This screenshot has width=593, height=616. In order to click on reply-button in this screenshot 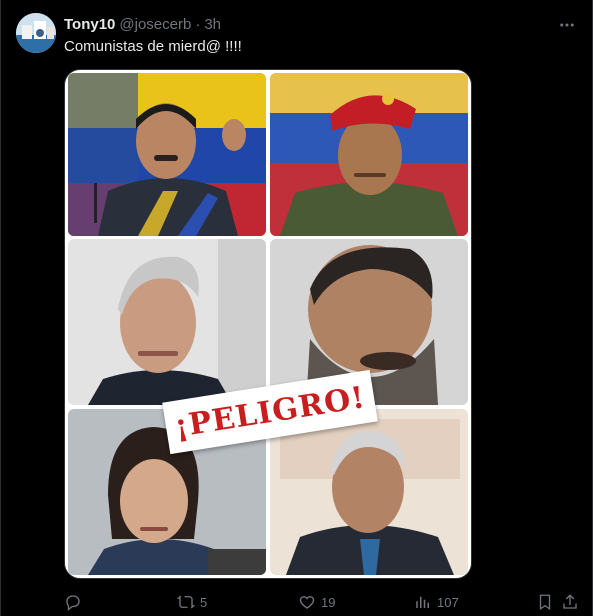, I will do `click(73, 602)`.